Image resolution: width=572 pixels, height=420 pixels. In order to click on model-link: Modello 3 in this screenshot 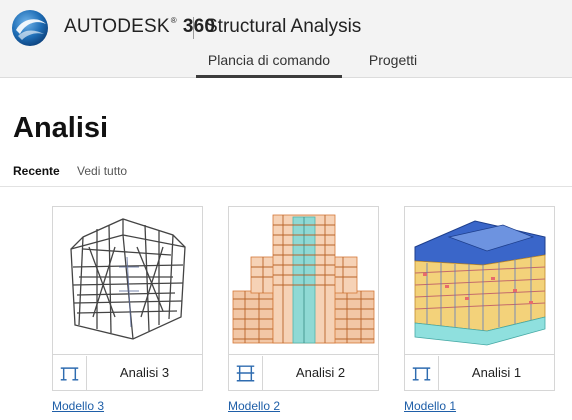, I will do `click(78, 406)`.